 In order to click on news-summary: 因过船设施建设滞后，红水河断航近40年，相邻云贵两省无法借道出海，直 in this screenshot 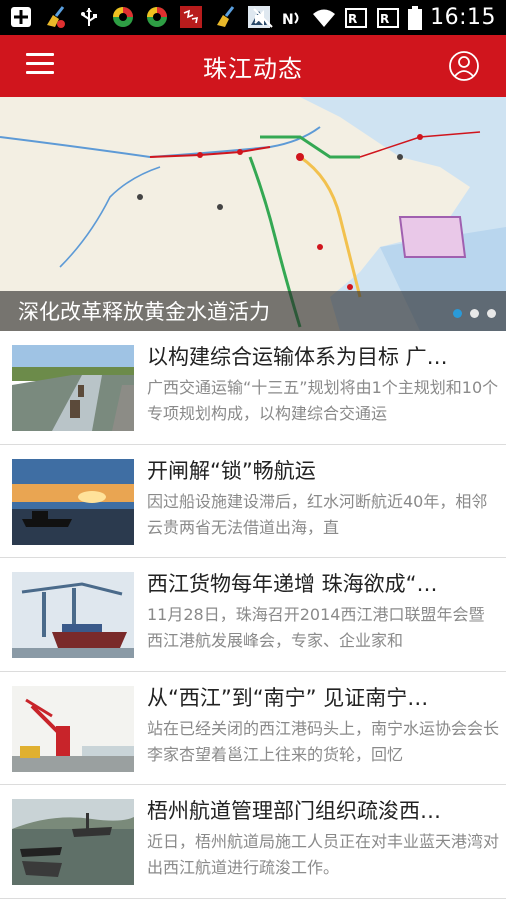, I will do `click(317, 514)`.